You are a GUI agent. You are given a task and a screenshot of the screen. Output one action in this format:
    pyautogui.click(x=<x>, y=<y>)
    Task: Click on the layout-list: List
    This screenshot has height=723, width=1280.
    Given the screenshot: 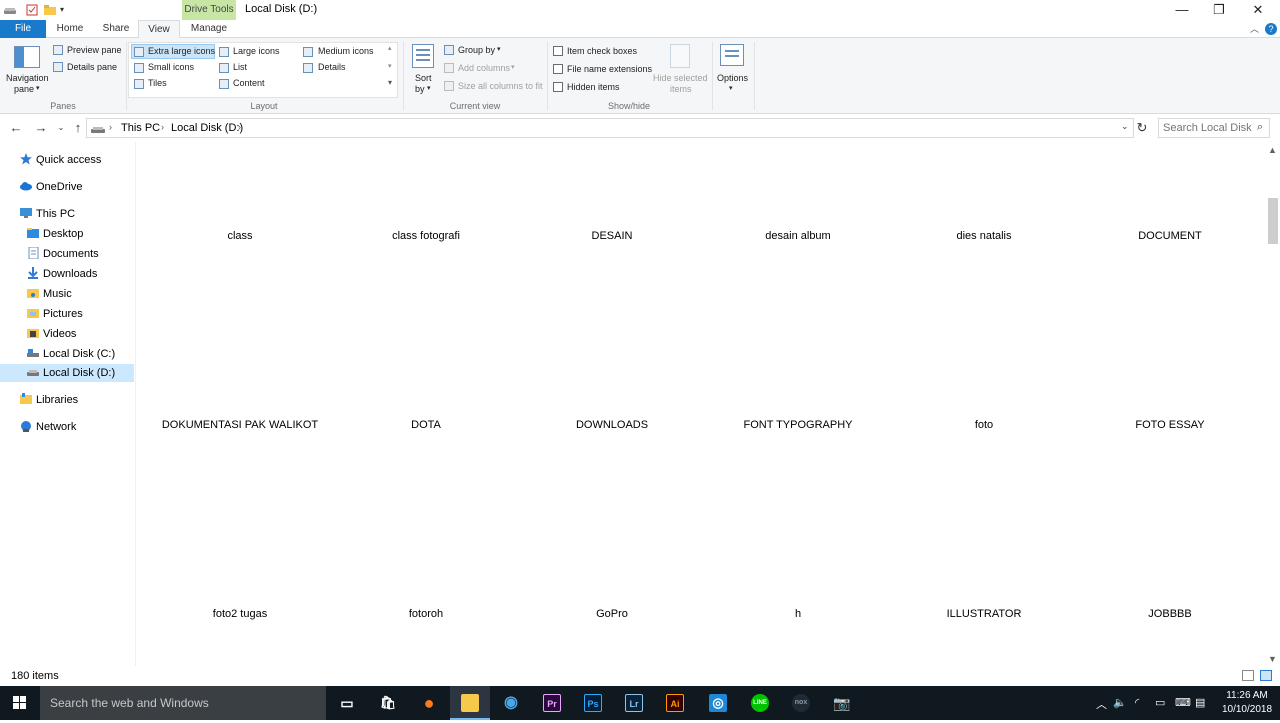 What is the action you would take?
    pyautogui.click(x=240, y=67)
    